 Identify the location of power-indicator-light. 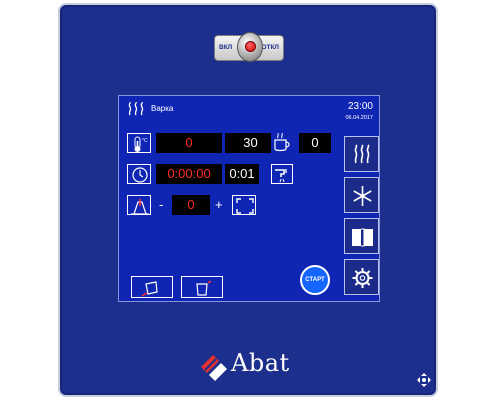
(250, 46).